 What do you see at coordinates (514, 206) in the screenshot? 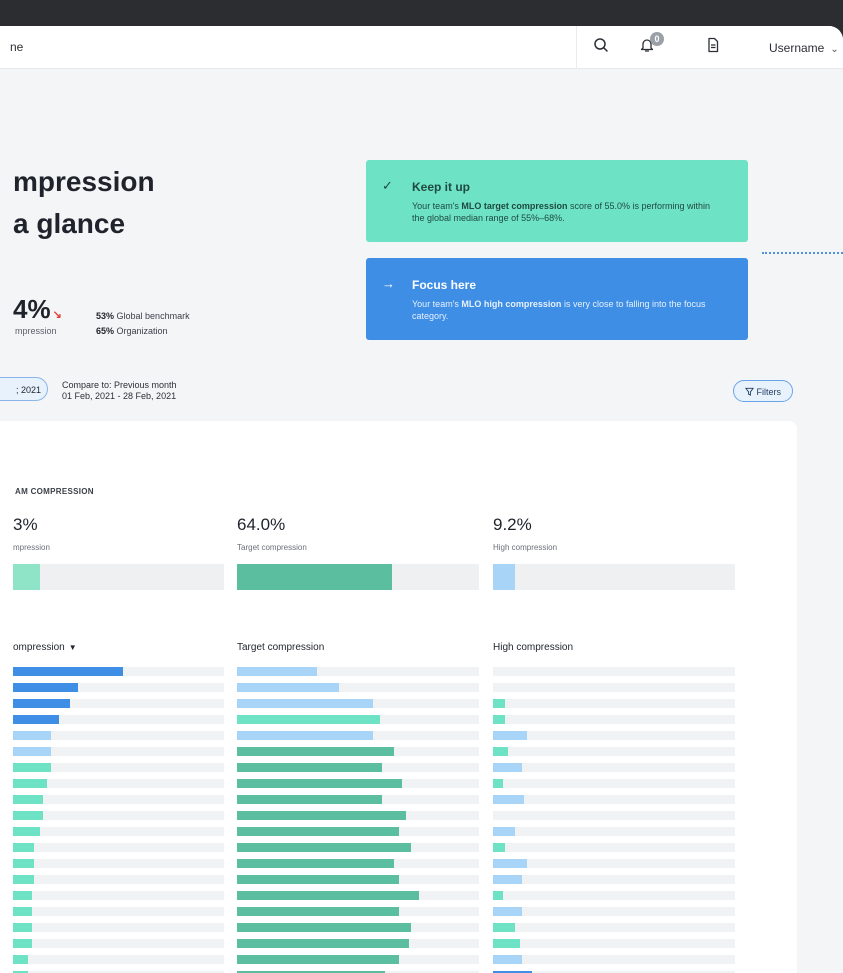
I see `card-body-highlight: MLO target compression` at bounding box center [514, 206].